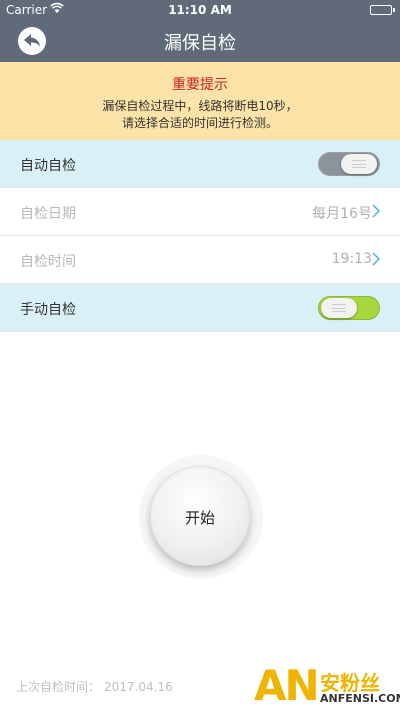 The height and width of the screenshot is (711, 400). I want to click on watermark-an: AN, so click(287, 685).